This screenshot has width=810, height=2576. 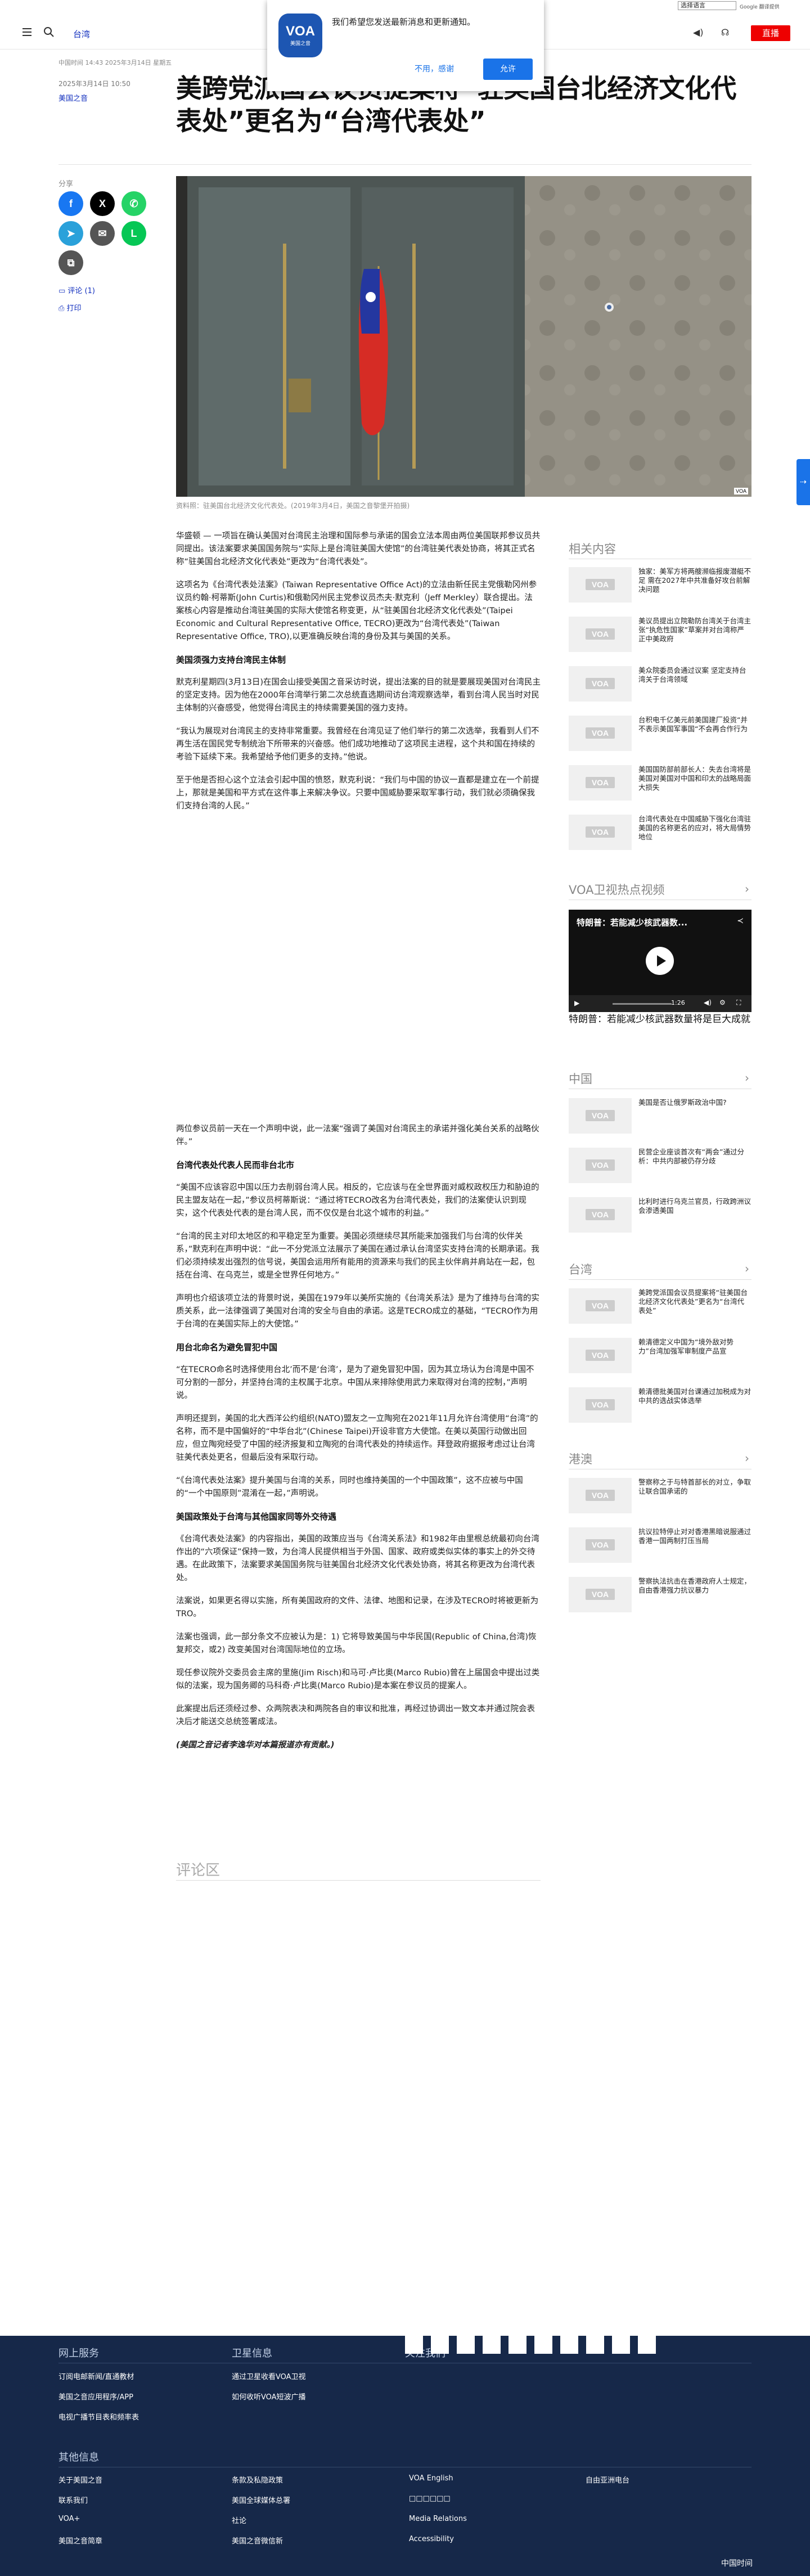 I want to click on fullscreen-icon: ⛶, so click(x=738, y=1003).